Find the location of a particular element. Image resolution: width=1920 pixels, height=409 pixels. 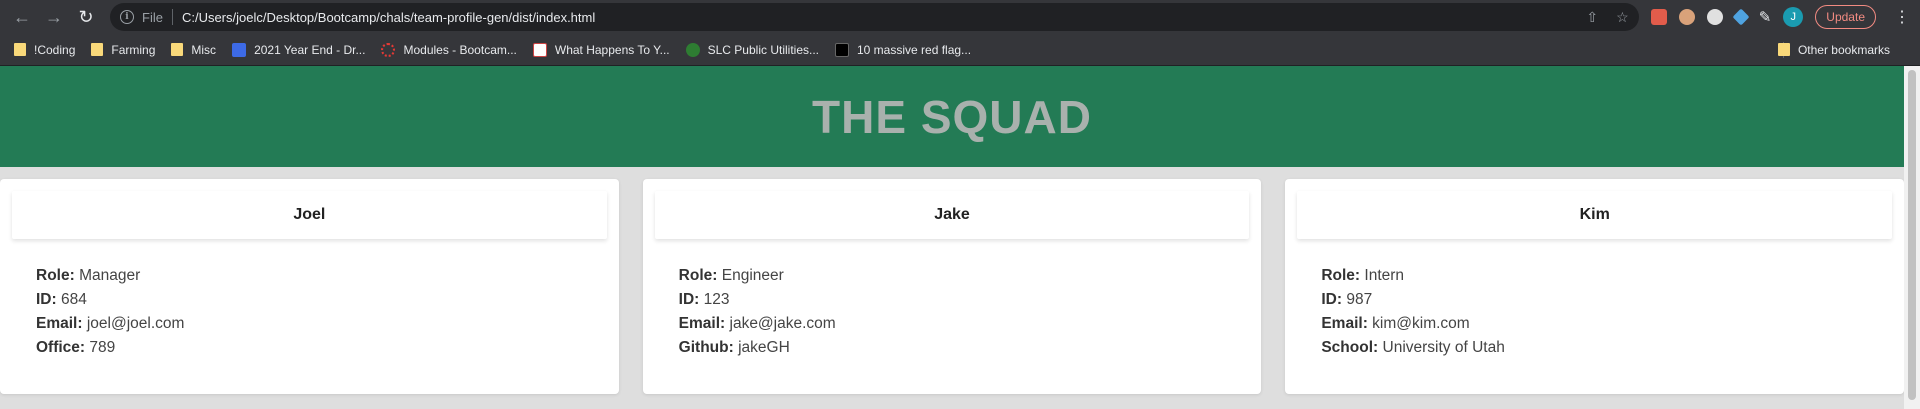

role-row: Role: Engineer is located at coordinates (757, 276).